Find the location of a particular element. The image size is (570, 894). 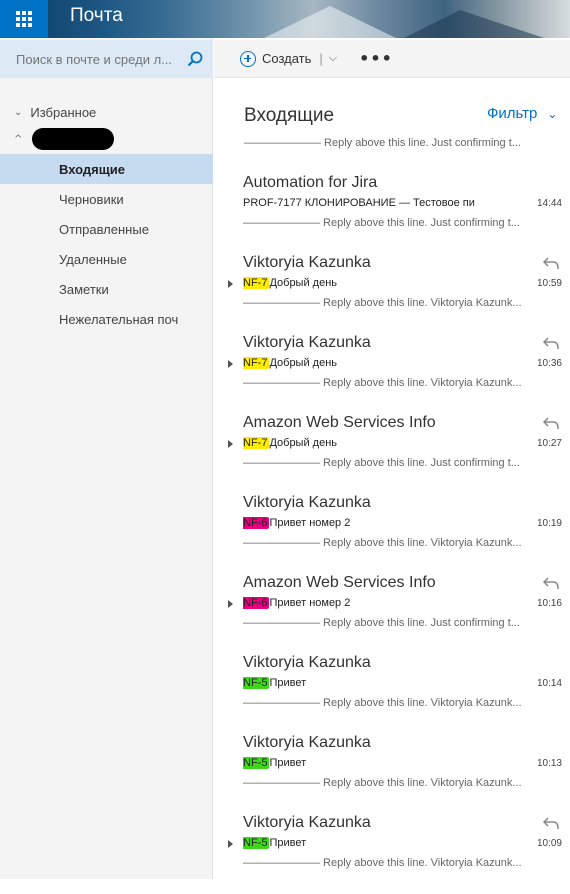

message-time: 10:36 is located at coordinates (549, 363).